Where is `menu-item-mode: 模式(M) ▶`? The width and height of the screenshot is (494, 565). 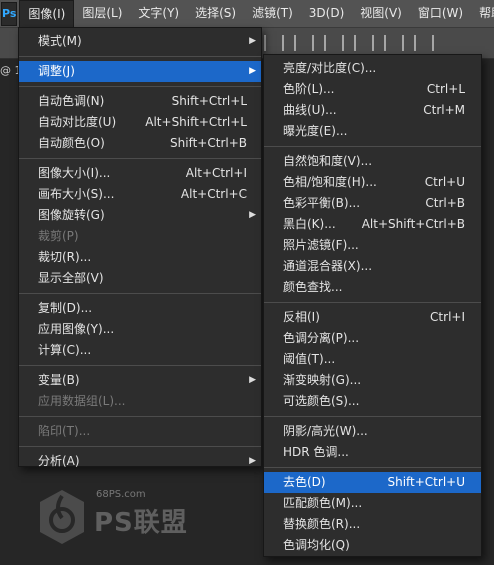
menu-item-mode: 模式(M) ▶ is located at coordinates (140, 41).